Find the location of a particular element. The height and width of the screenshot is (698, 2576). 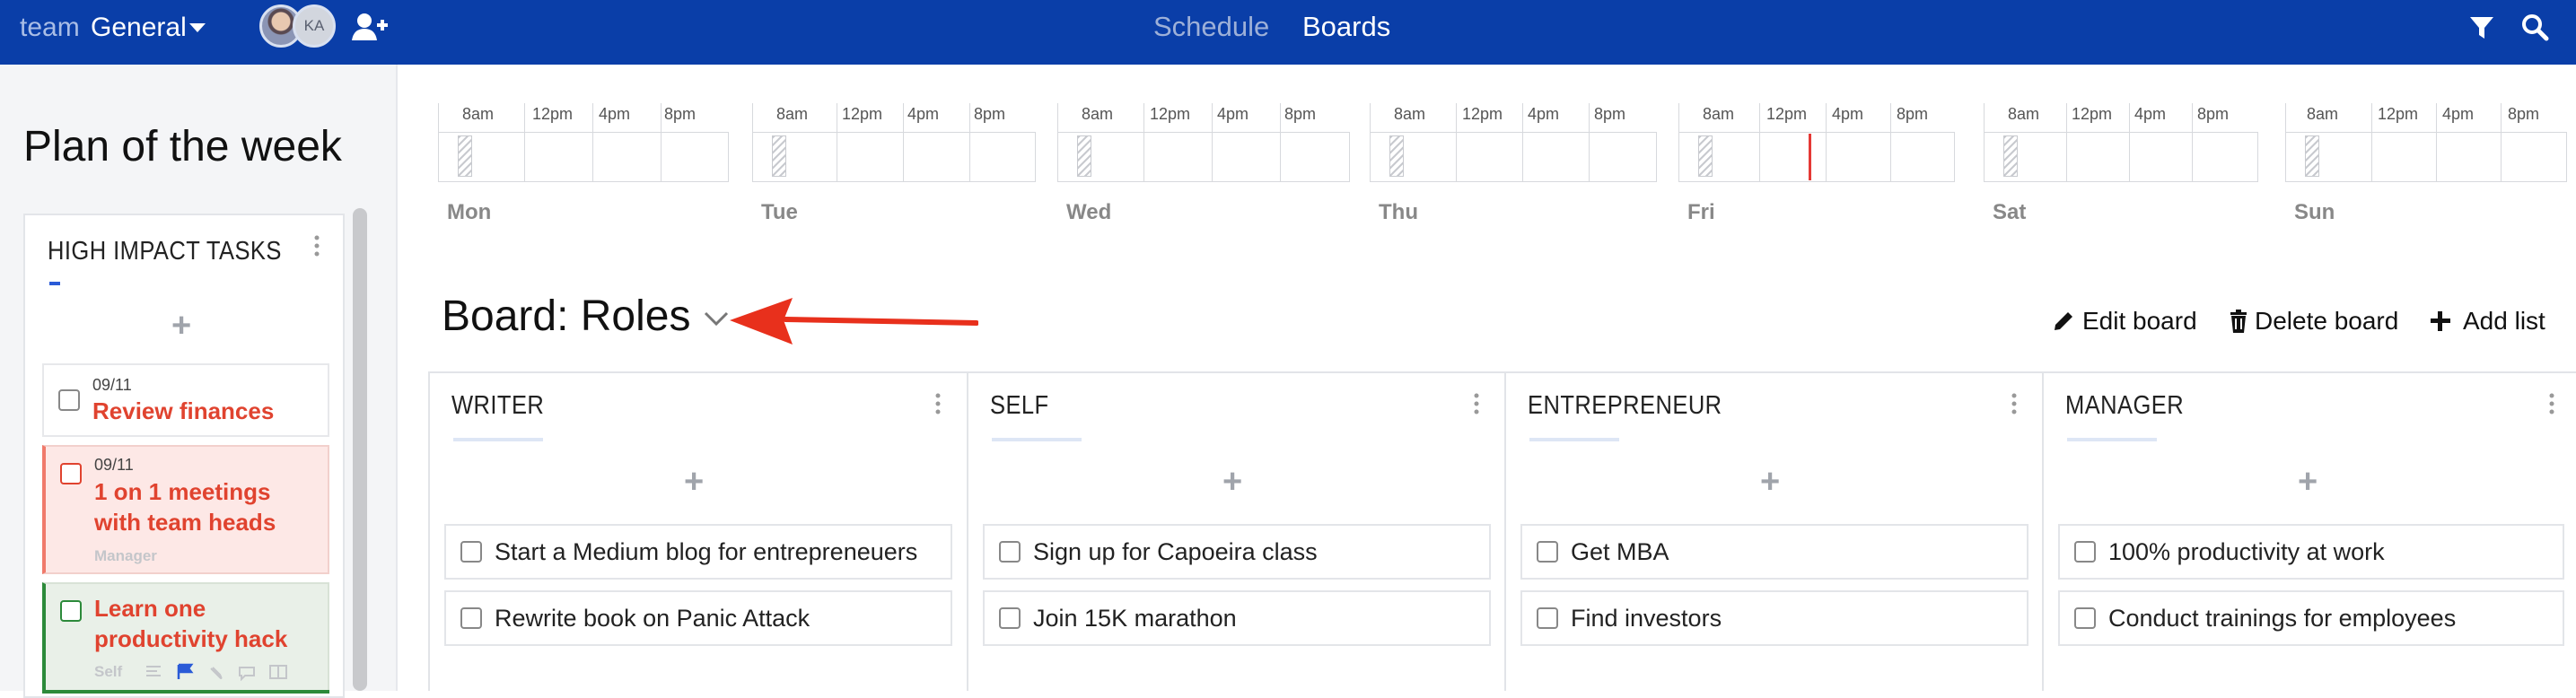

blocked-time is located at coordinates (465, 156).